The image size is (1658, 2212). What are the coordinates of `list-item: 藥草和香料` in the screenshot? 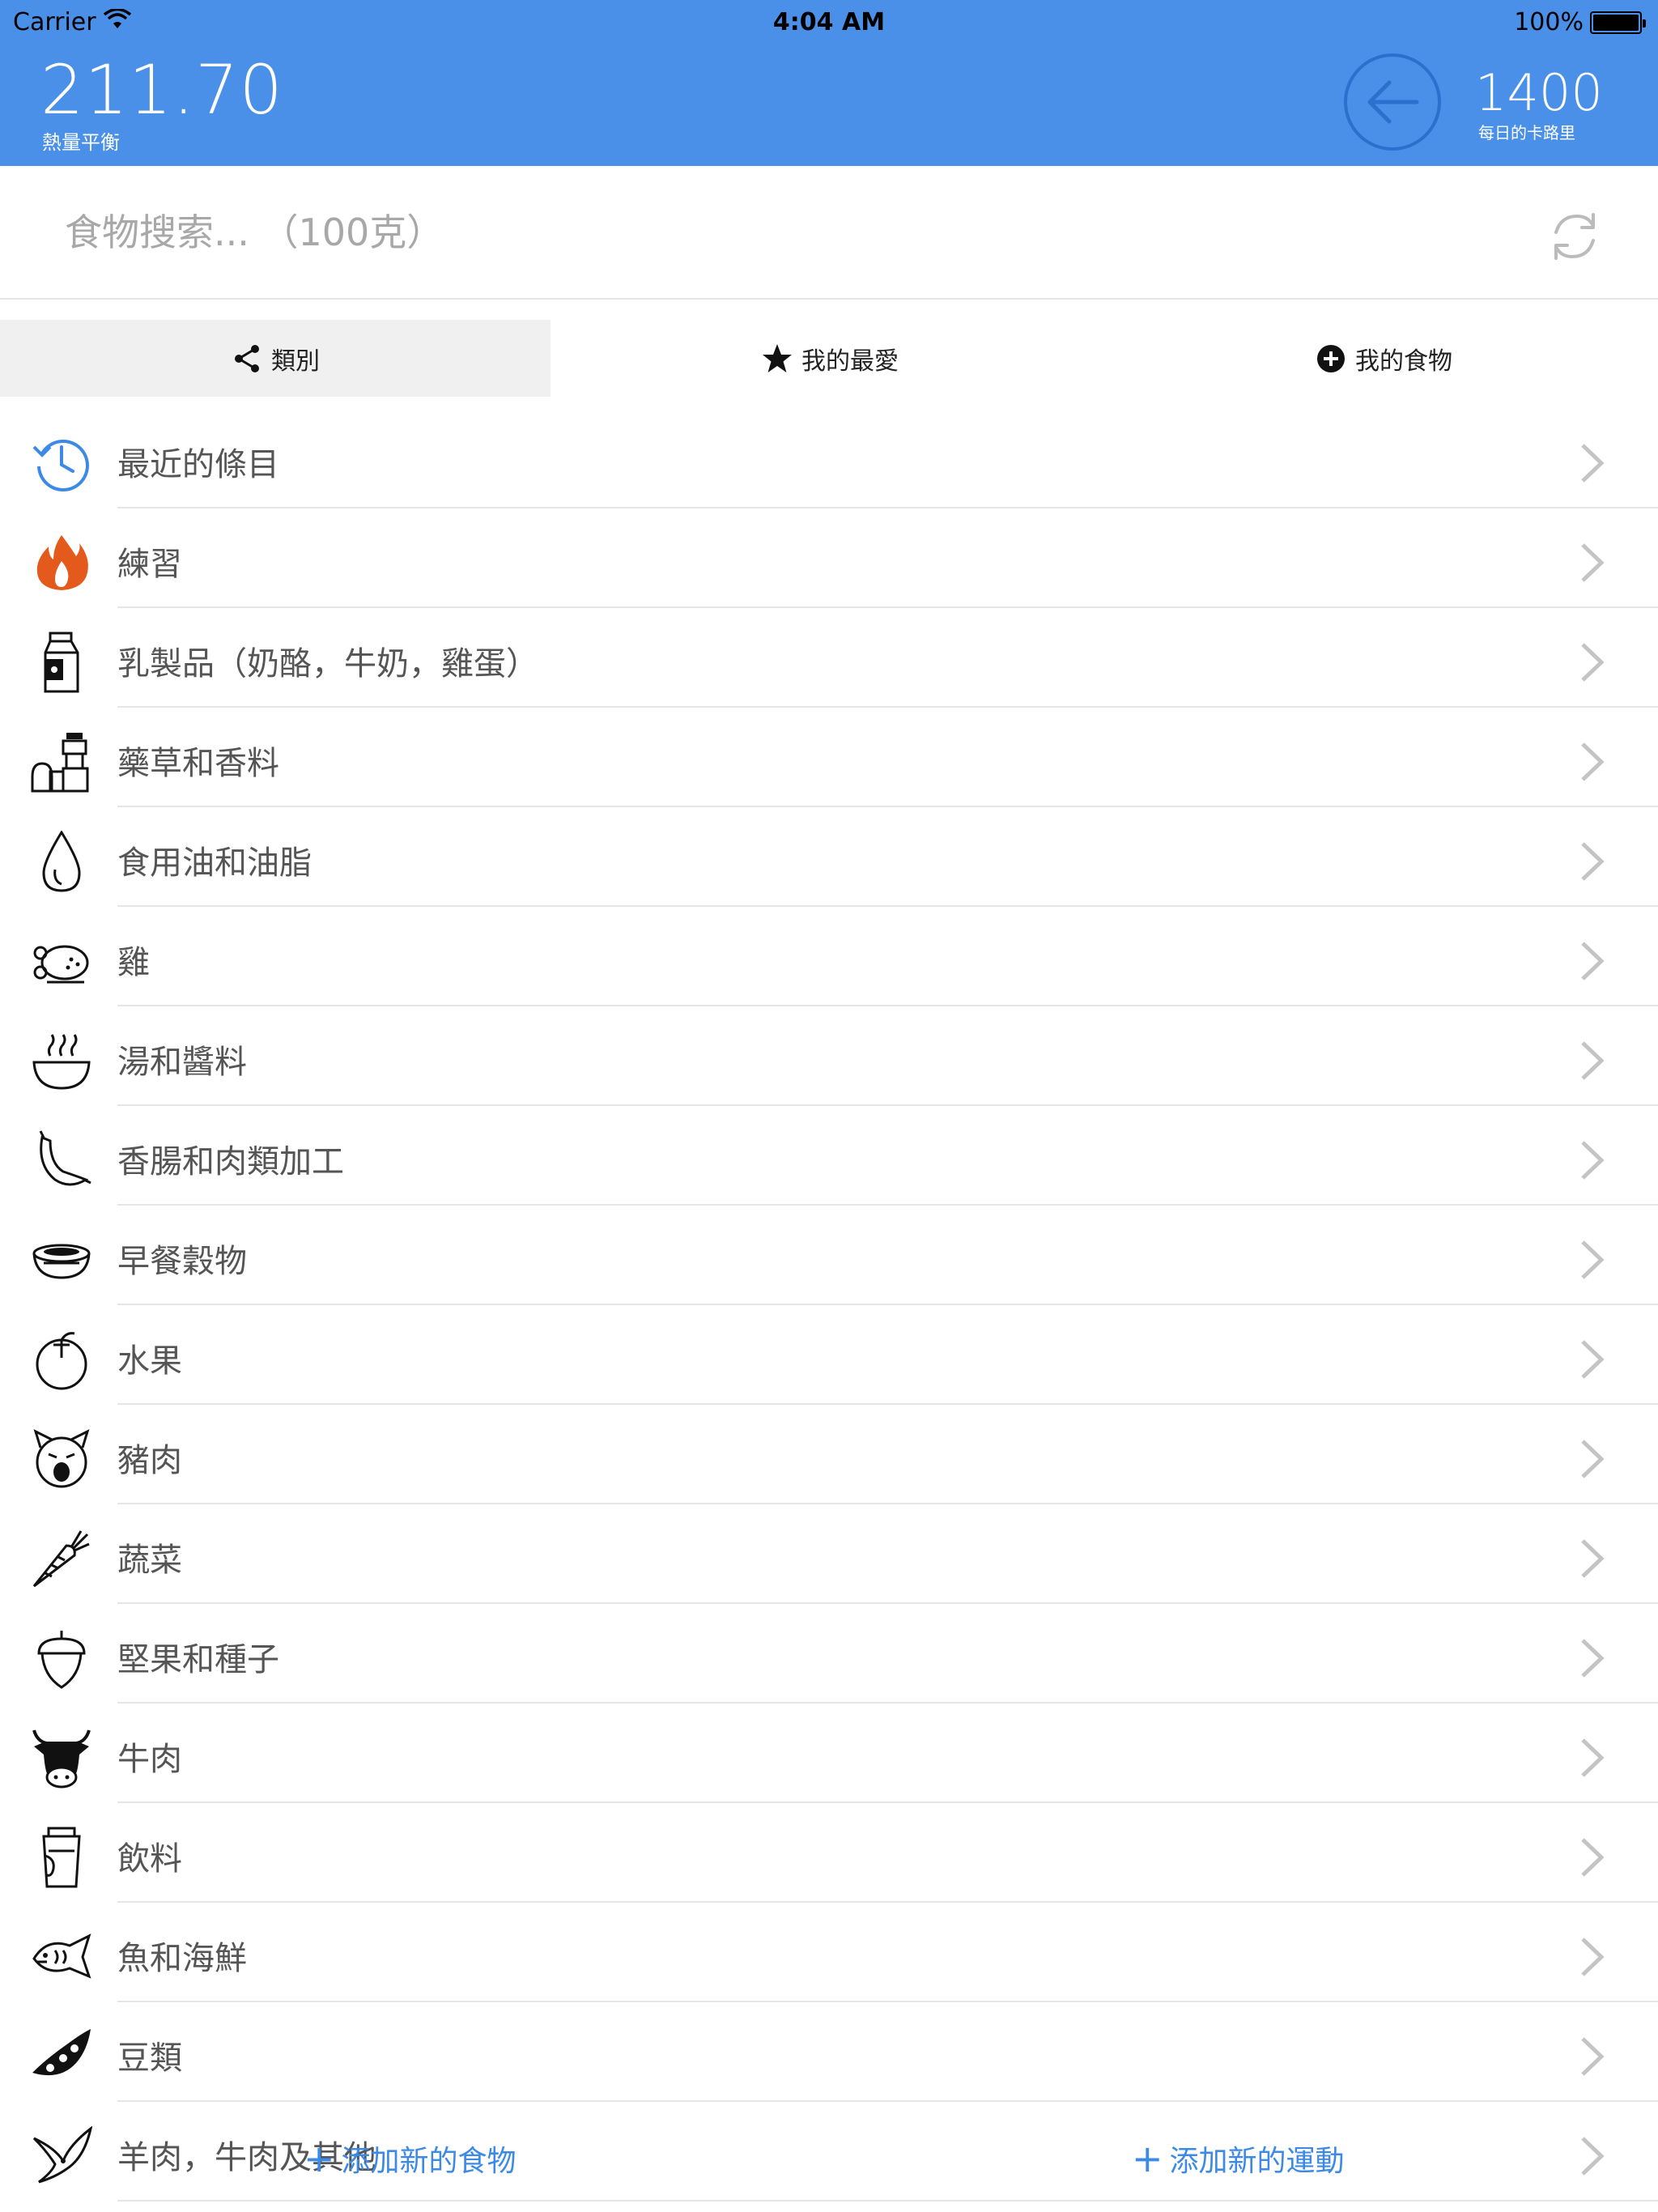 It's located at (829, 758).